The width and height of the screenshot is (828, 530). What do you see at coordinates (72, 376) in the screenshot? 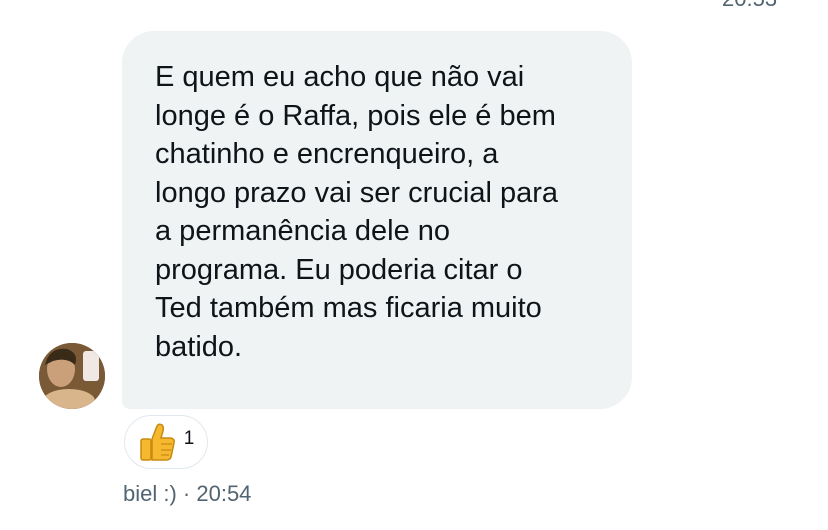
I see `sender-avatar` at bounding box center [72, 376].